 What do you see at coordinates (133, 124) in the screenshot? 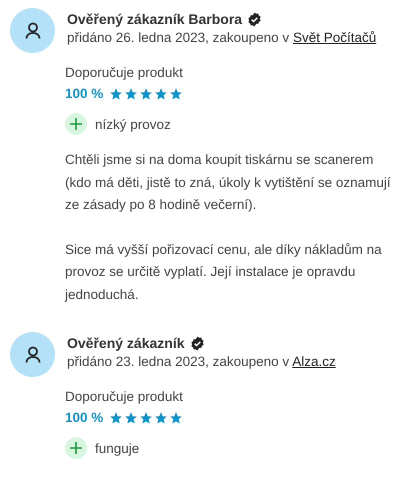
I see `pro-text: nízký provoz` at bounding box center [133, 124].